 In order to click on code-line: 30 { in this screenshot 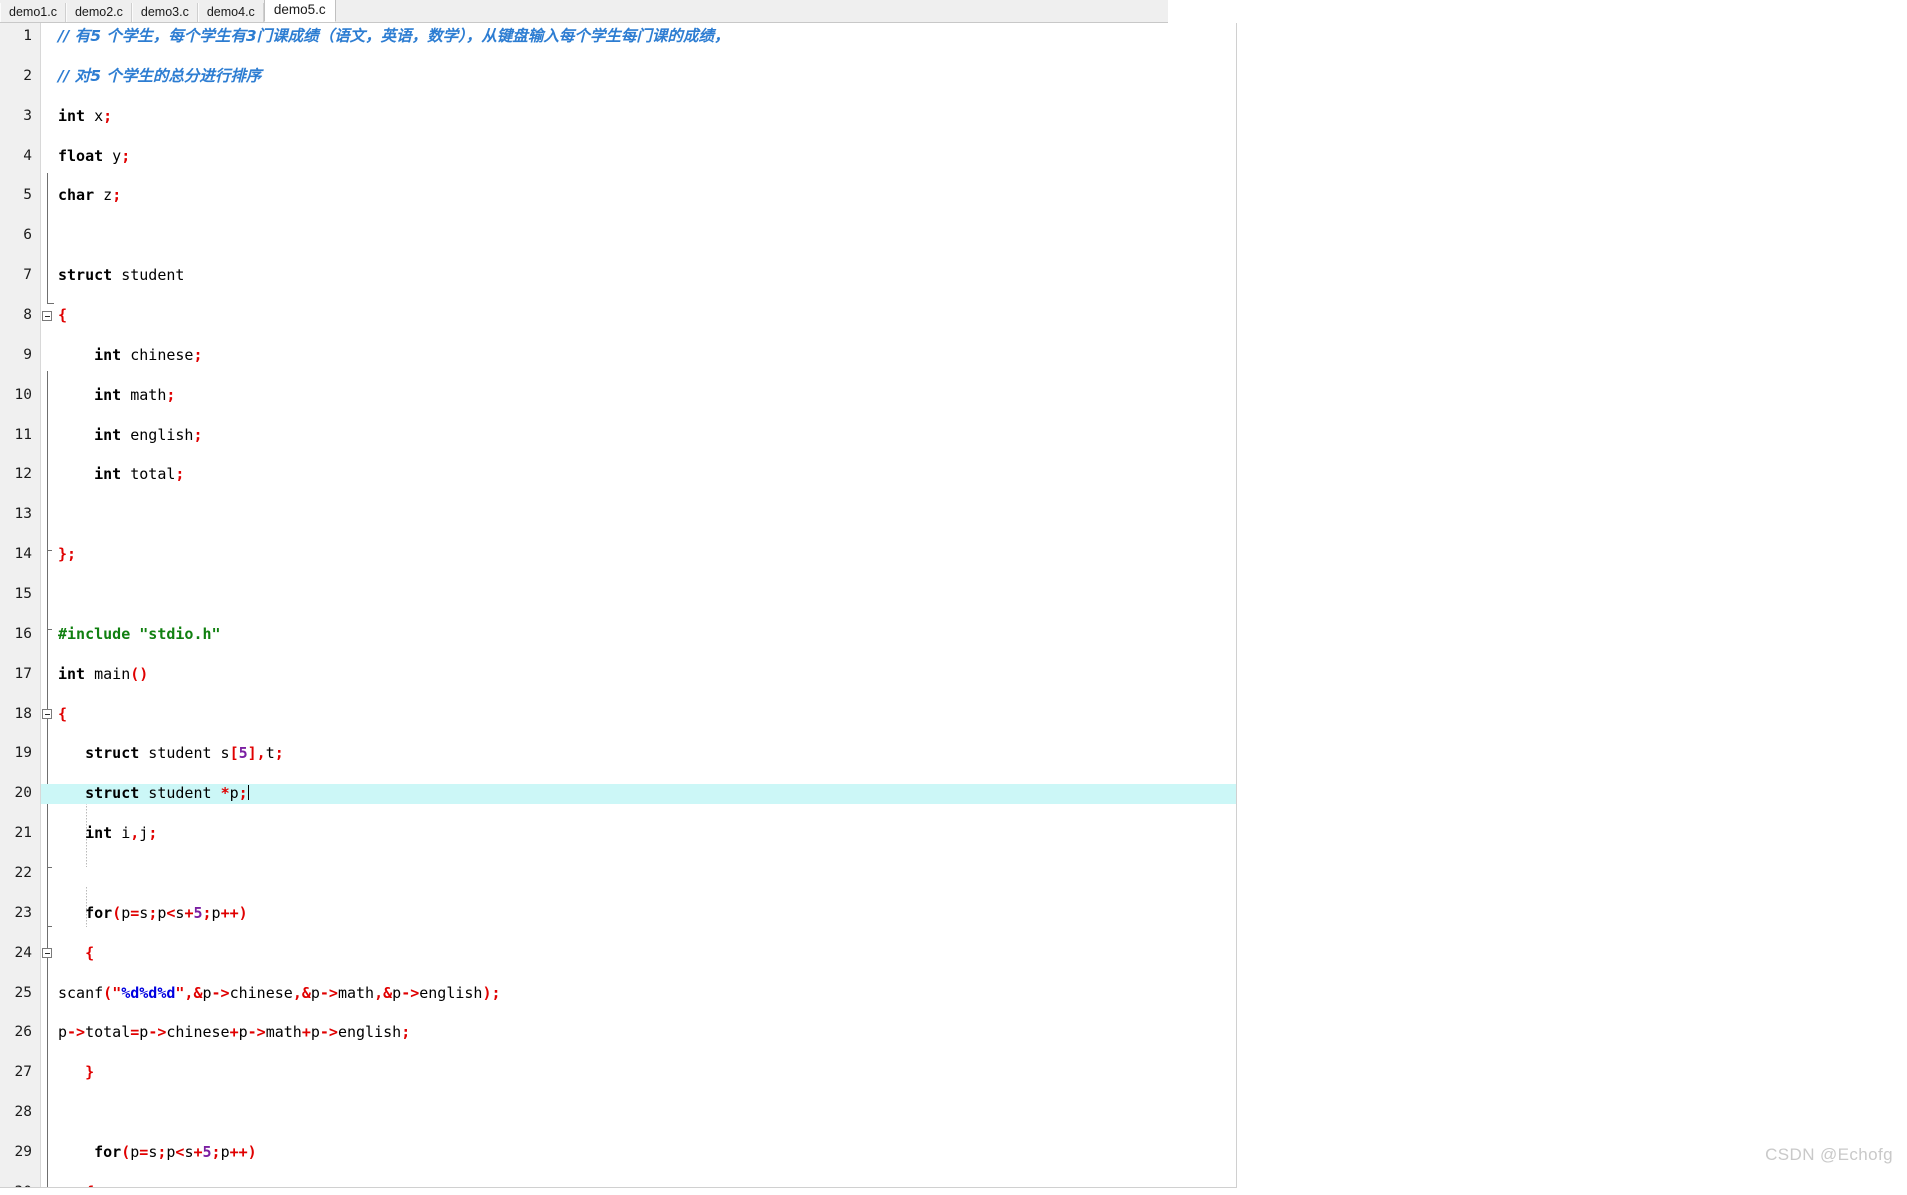, I will do `click(618, 1185)`.